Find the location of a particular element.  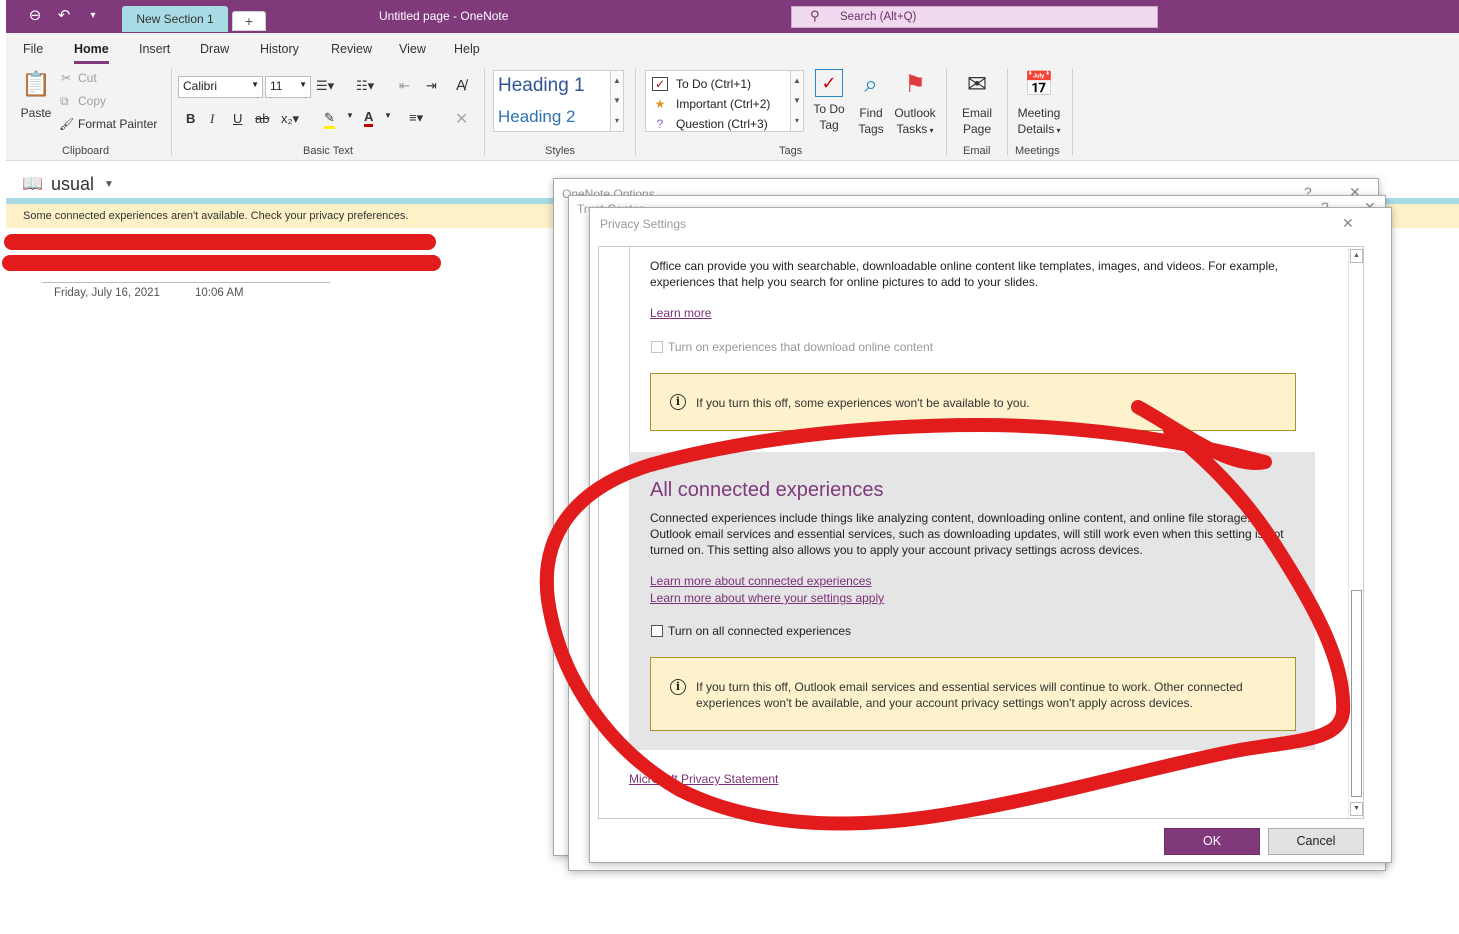

italic-button: I is located at coordinates (212, 119).